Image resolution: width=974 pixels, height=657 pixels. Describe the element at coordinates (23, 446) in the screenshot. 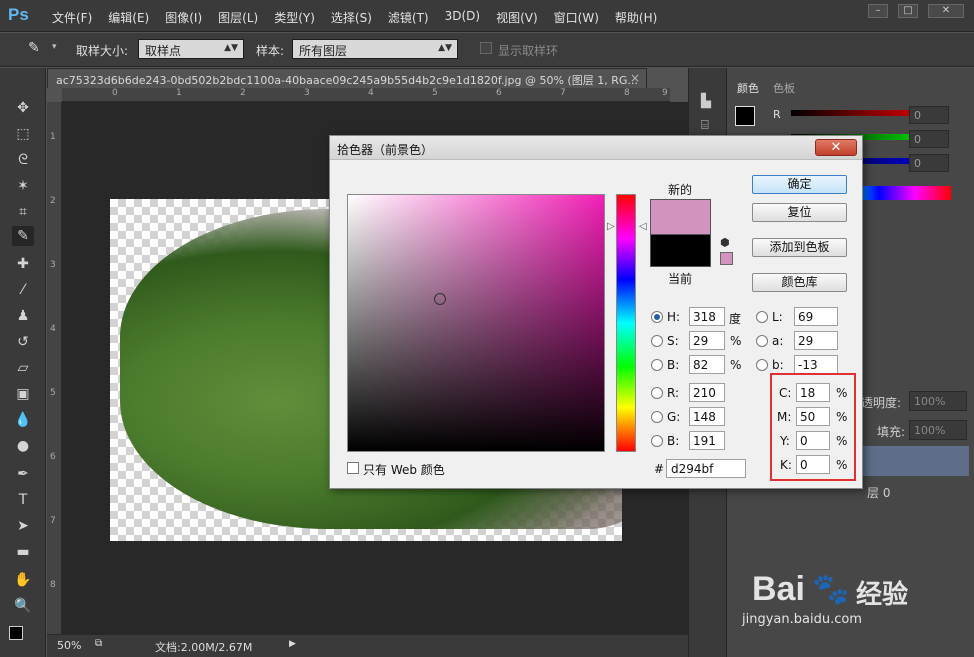

I see `dodge-tool-icon: ●` at that location.